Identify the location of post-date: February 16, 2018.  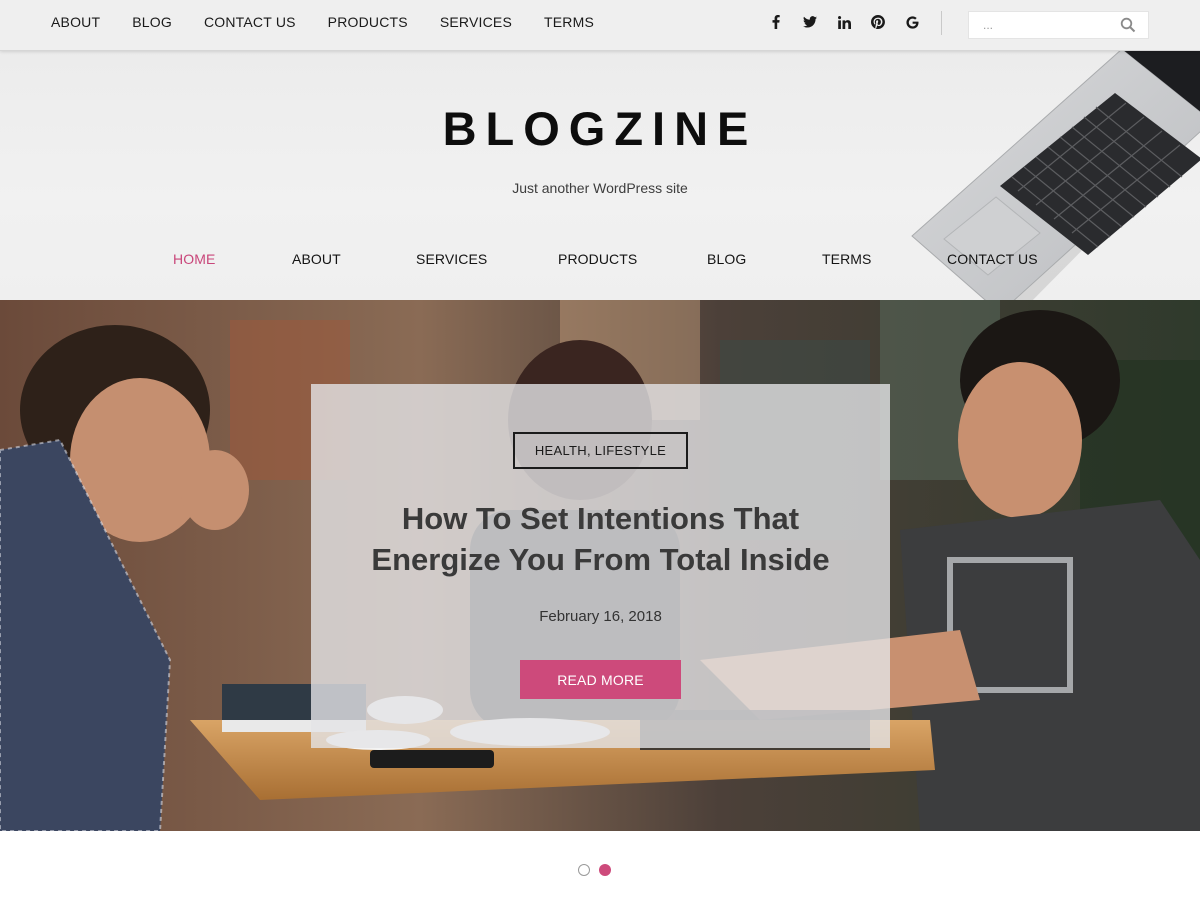
(600, 616).